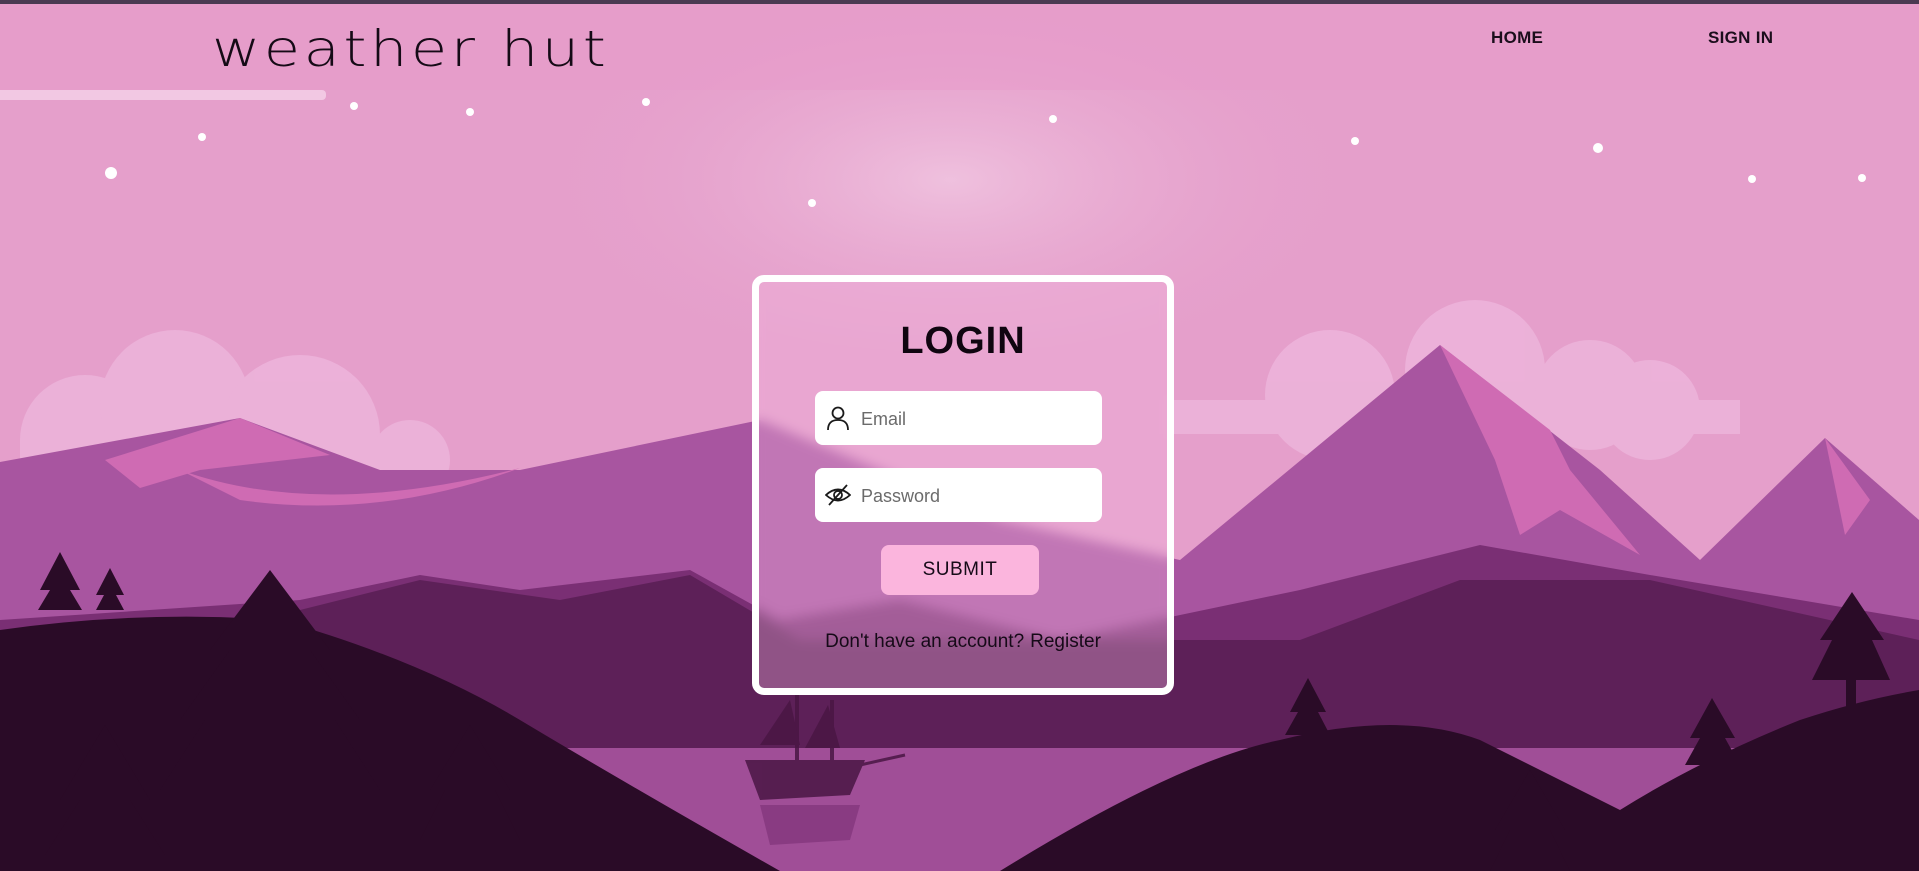  What do you see at coordinates (163, 95) in the screenshot?
I see `header-accent-strip` at bounding box center [163, 95].